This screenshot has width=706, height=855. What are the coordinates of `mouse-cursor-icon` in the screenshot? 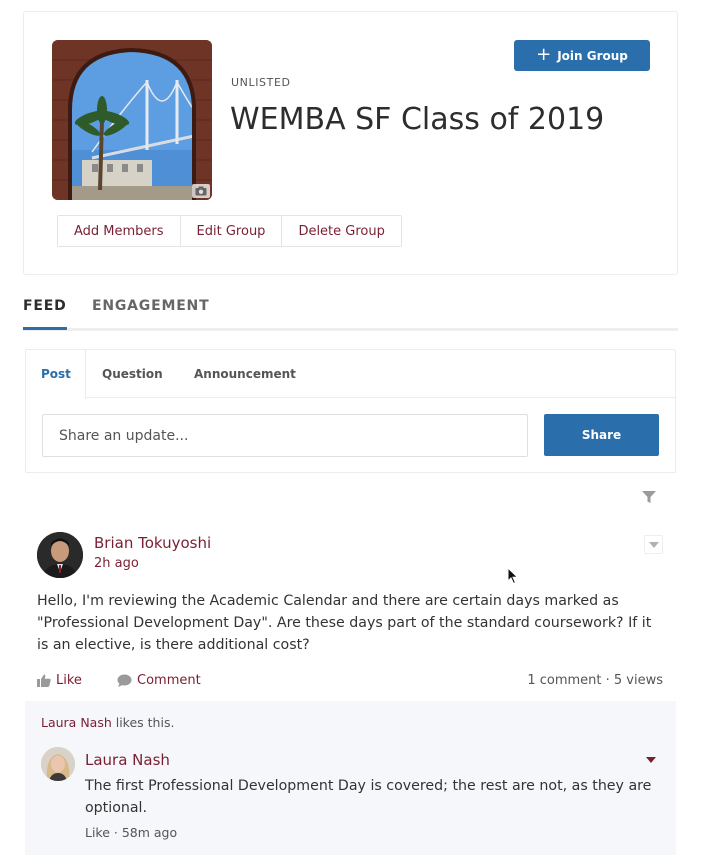 It's located at (513, 576).